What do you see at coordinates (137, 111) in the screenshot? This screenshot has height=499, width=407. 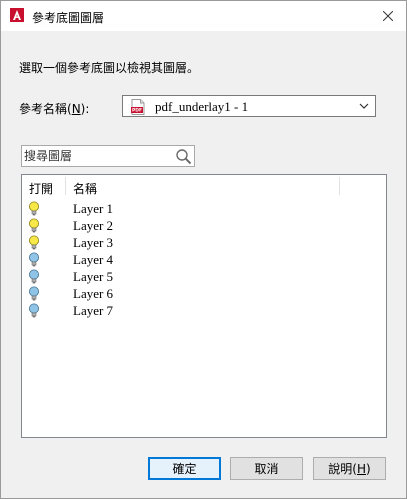 I see `svg-text: PDF` at bounding box center [137, 111].